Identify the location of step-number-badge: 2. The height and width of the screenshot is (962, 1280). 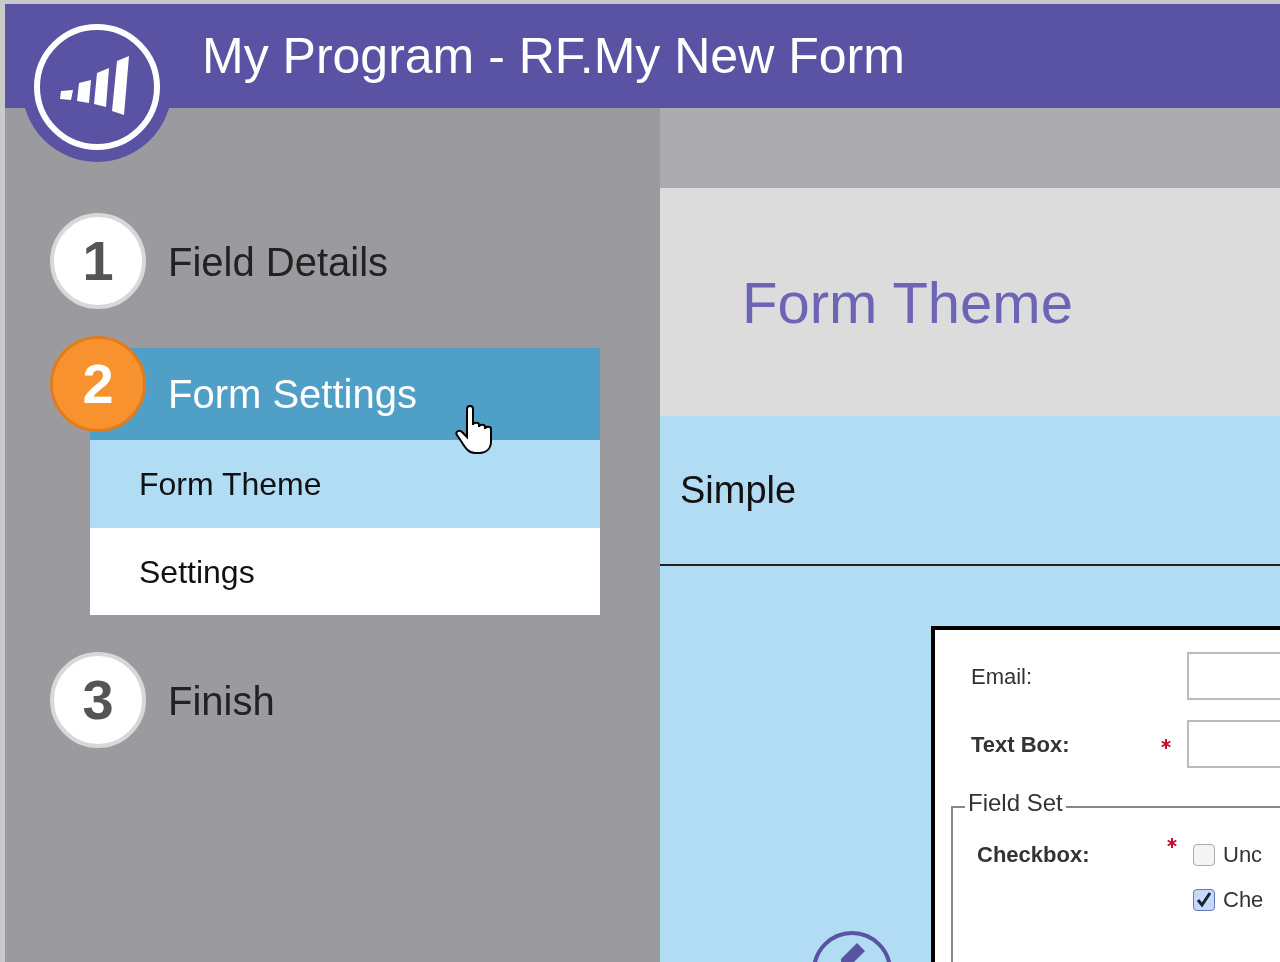
(98, 384).